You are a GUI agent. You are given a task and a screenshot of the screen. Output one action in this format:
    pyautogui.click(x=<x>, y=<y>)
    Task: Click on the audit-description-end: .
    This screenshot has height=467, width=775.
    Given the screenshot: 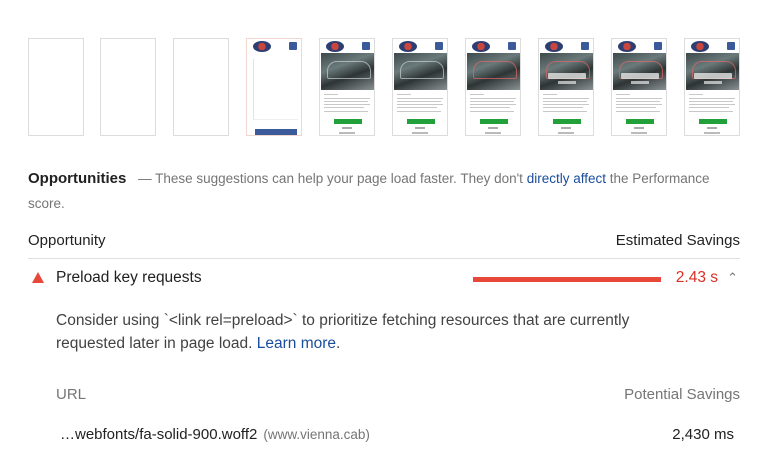 What is the action you would take?
    pyautogui.click(x=338, y=343)
    